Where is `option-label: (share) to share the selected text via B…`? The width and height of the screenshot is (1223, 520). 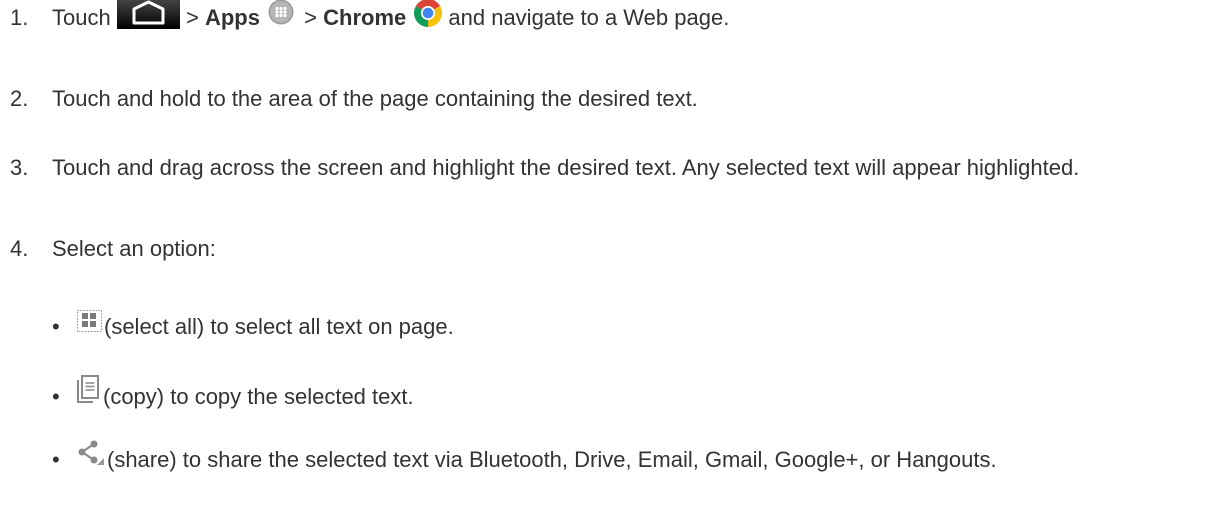 option-label: (share) to share the selected text via B… is located at coordinates (552, 459).